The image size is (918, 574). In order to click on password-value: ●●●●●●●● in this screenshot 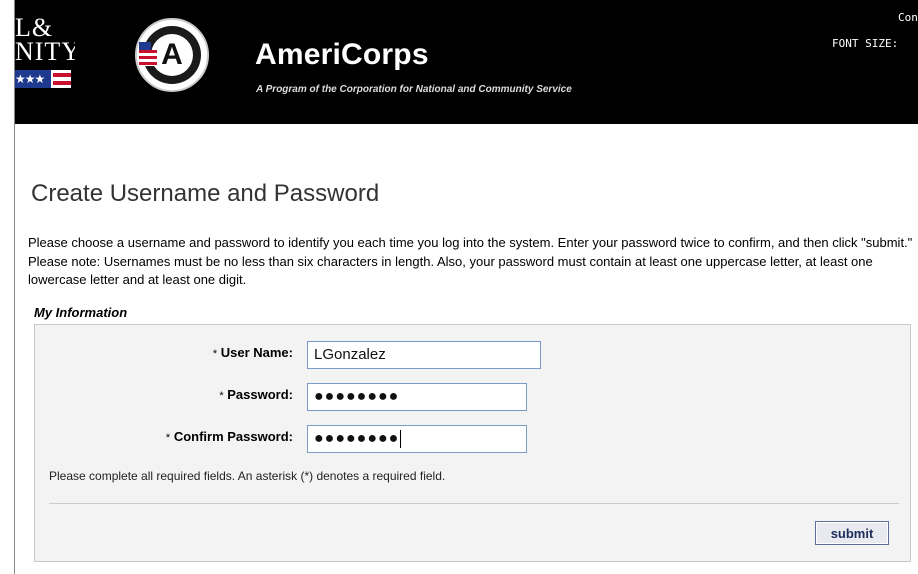, I will do `click(357, 396)`.